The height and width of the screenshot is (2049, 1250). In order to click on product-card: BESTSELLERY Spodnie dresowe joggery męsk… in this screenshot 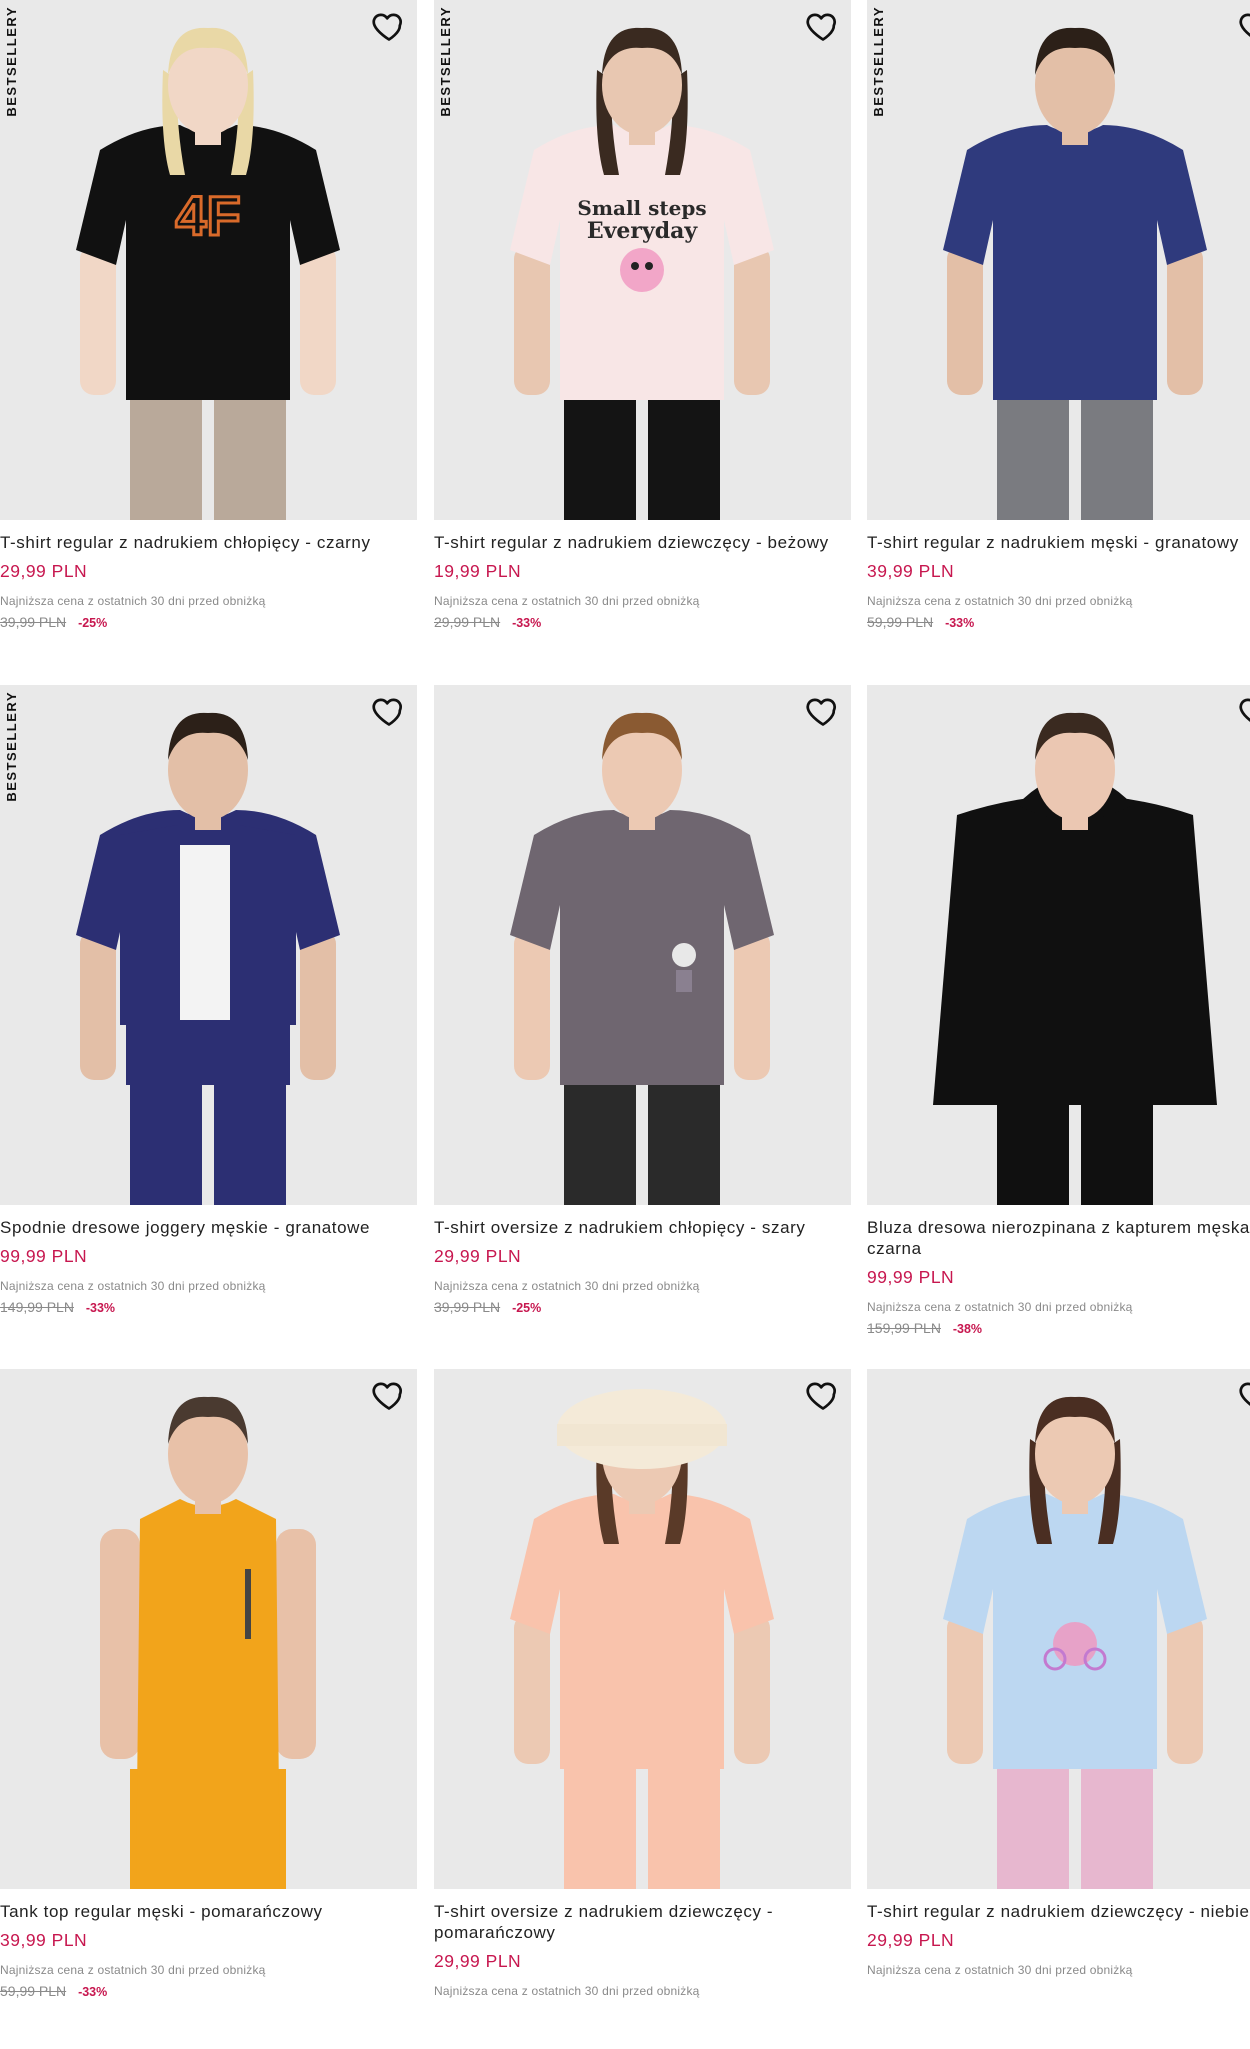, I will do `click(208, 1025)`.